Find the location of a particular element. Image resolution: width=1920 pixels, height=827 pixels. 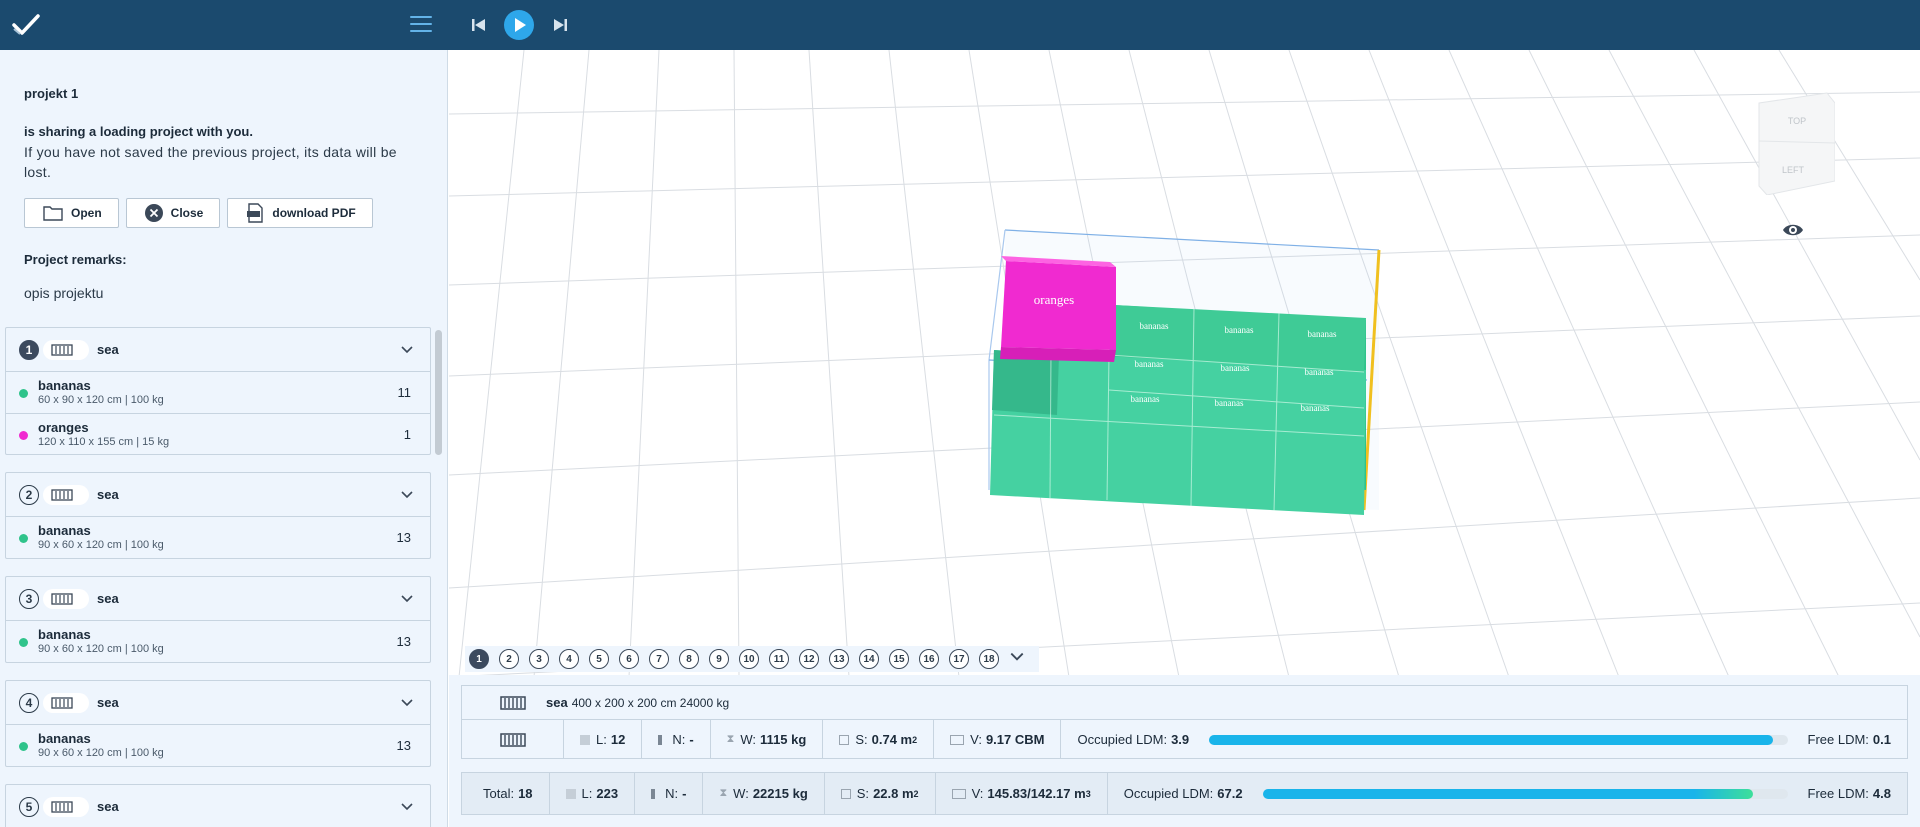

ldm-progress-fill is located at coordinates (1507, 793).